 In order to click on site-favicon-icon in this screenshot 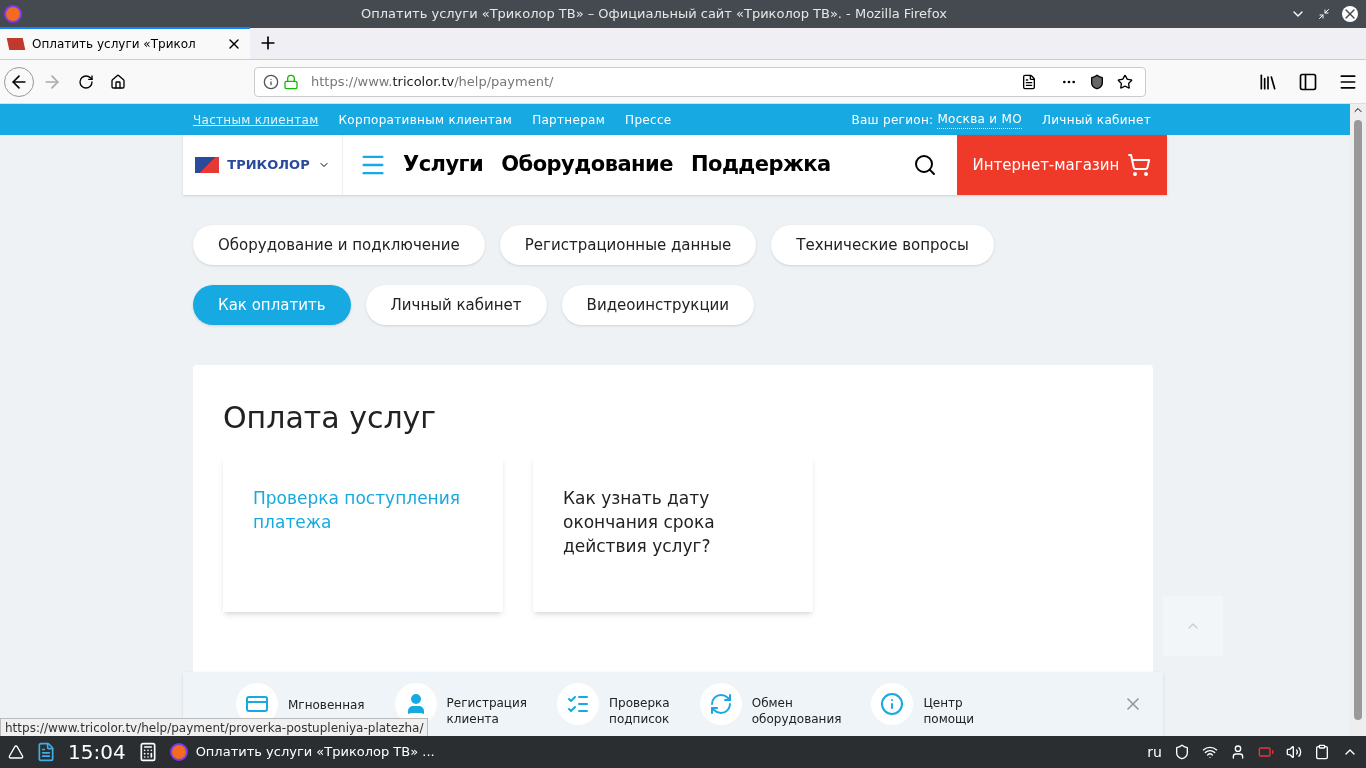, I will do `click(16, 44)`.